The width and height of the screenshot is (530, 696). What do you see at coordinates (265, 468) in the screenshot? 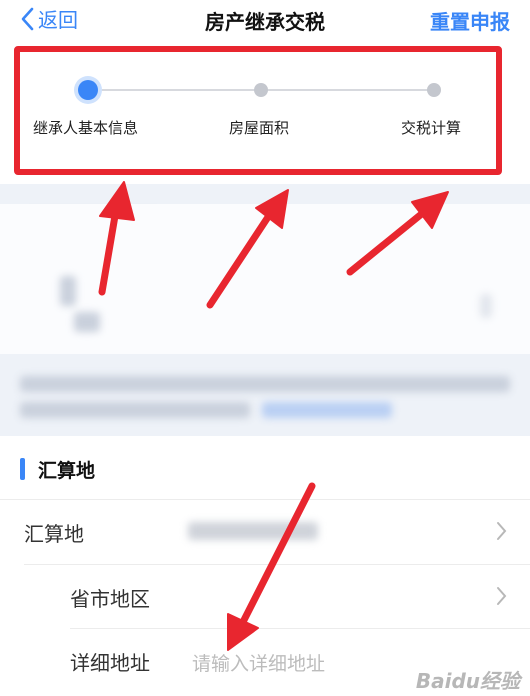
I see `section-header: 汇算地` at bounding box center [265, 468].